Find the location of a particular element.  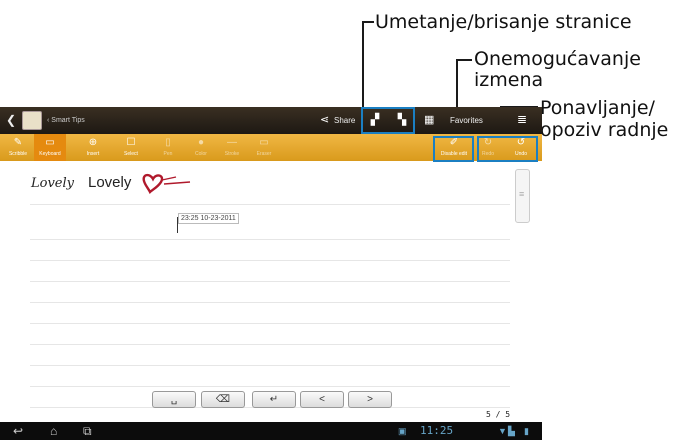

grid-view-icon: ▦ is located at coordinates (429, 119).